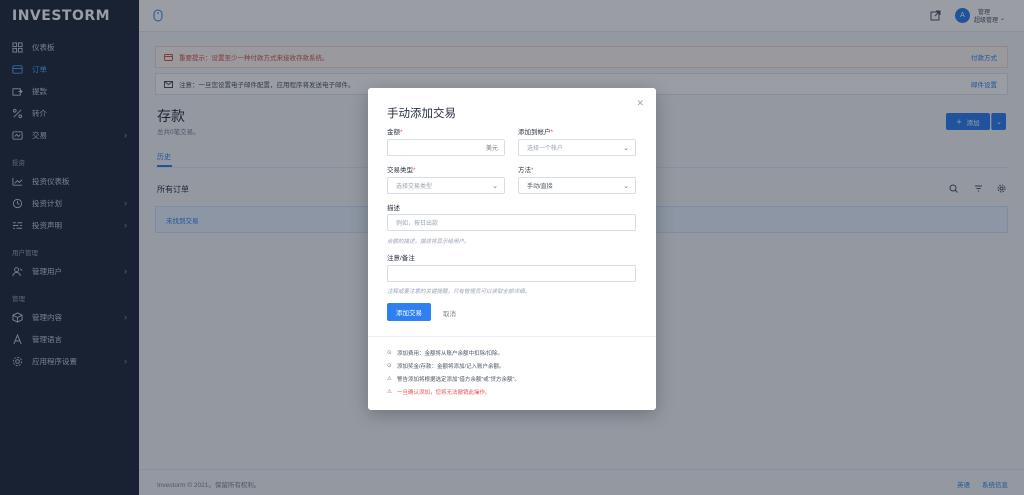  I want to click on account-label: 添加到帐户*, so click(536, 132).